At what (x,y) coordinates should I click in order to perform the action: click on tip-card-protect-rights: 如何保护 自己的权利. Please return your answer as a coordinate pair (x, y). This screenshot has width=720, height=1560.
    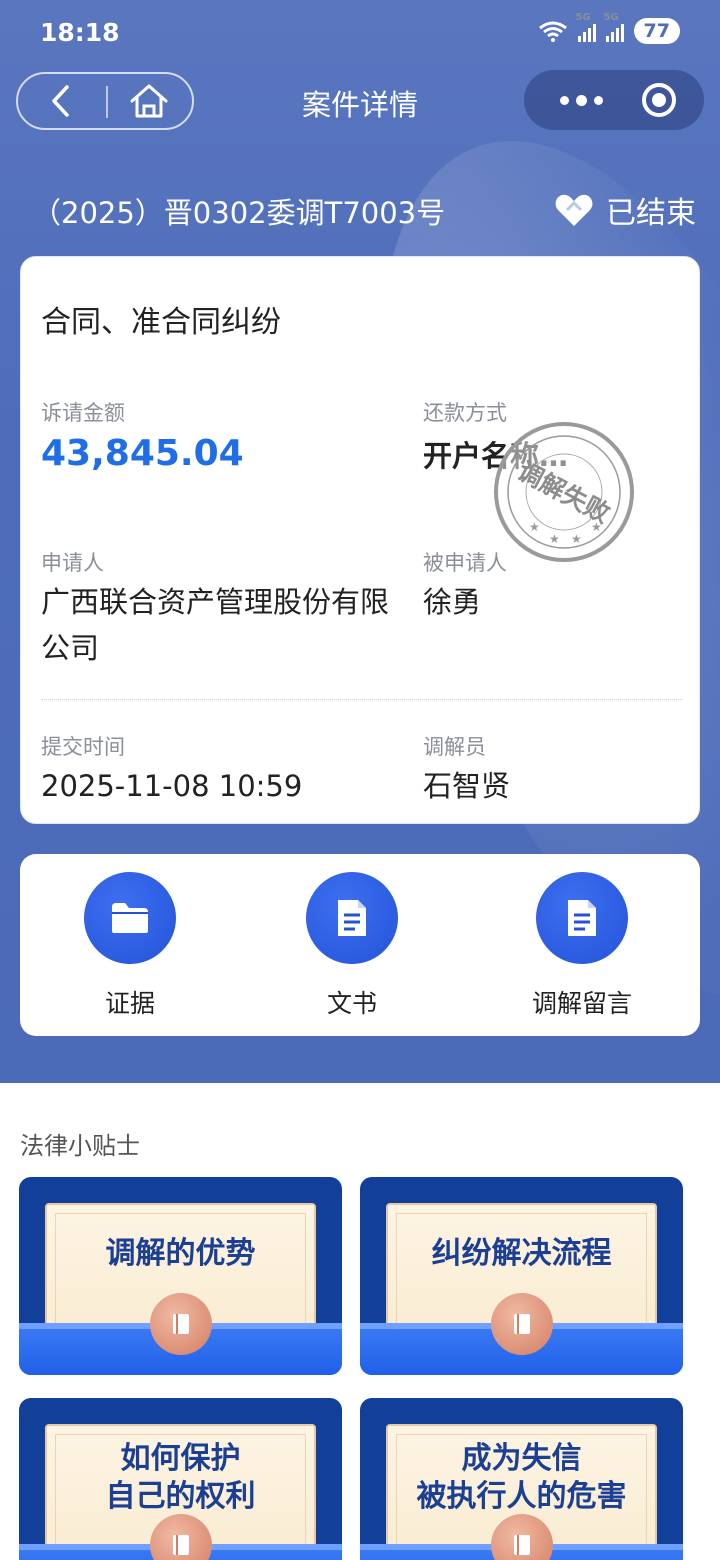
    Looking at the image, I should click on (180, 1479).